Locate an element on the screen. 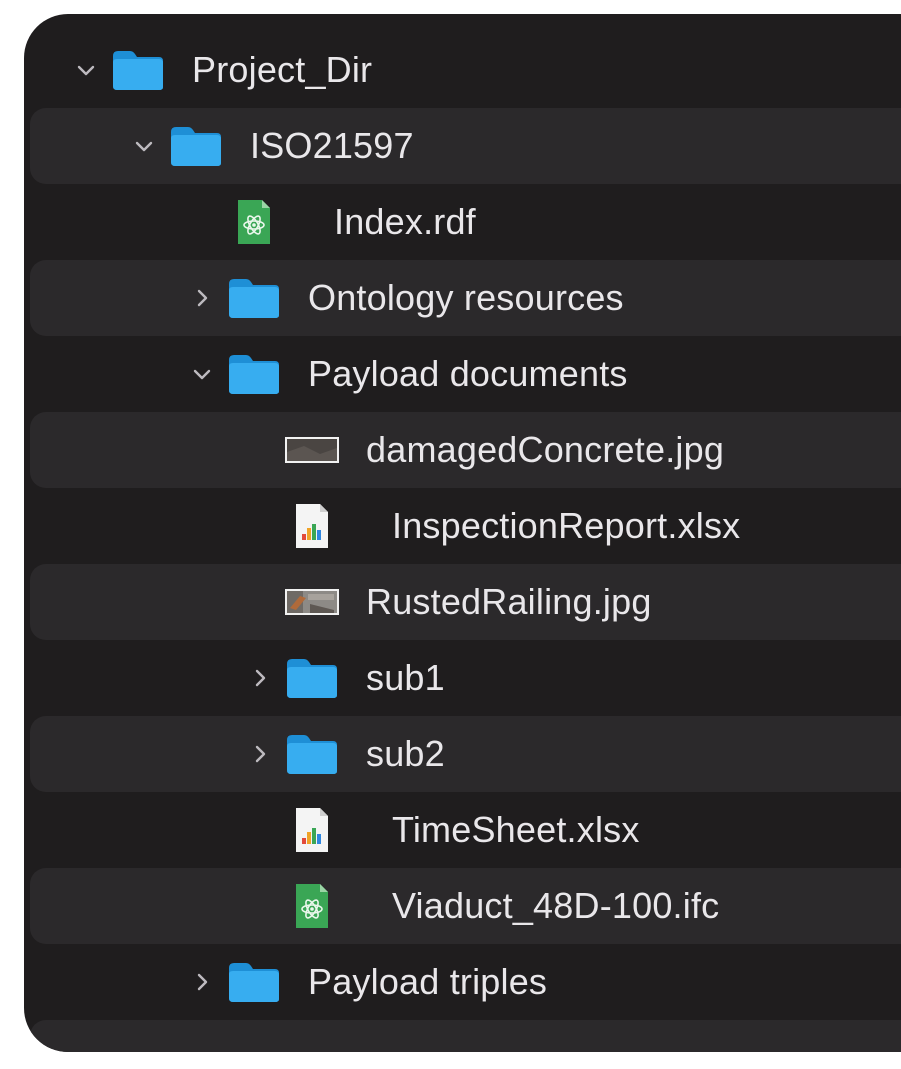  file-row: damagedConcrete.jpg is located at coordinates (465, 450).